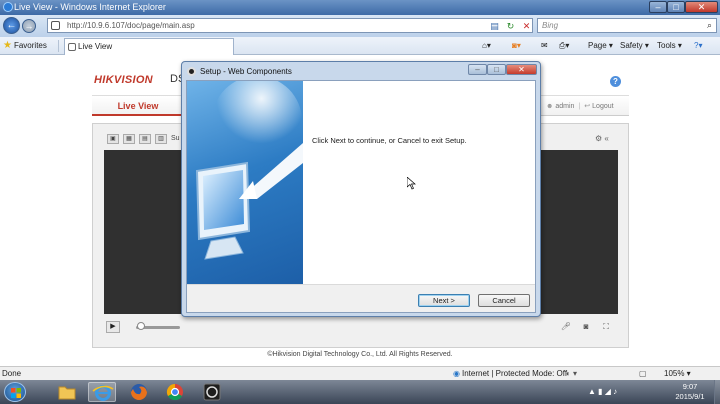 This screenshot has height=404, width=720. Describe the element at coordinates (676, 7) in the screenshot. I see `maximize-button: □` at that location.